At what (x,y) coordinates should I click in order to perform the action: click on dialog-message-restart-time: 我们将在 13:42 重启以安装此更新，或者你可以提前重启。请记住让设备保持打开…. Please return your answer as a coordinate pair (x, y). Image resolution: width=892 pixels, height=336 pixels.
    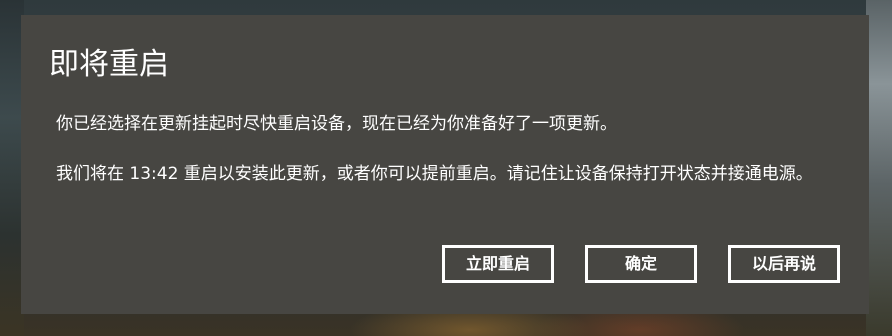
    Looking at the image, I should click on (434, 174).